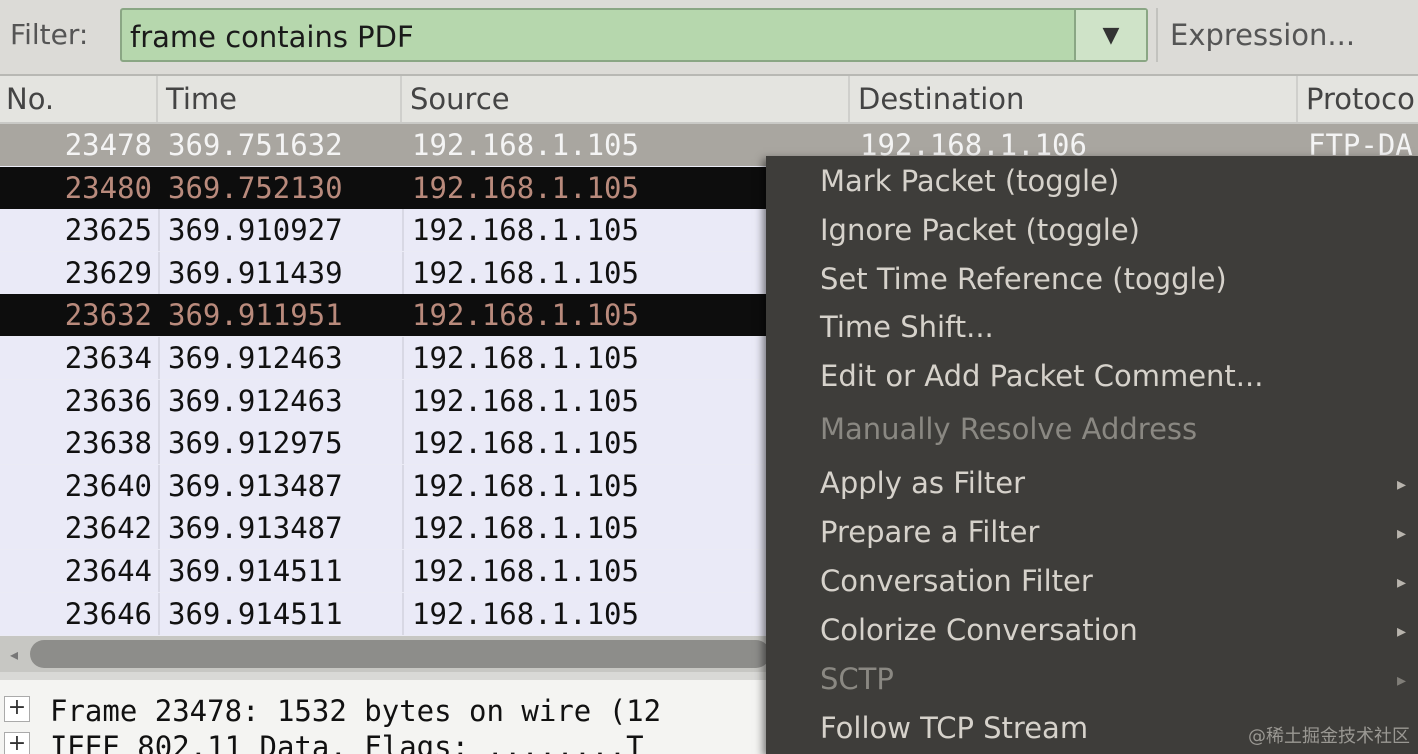 The width and height of the screenshot is (1418, 754). What do you see at coordinates (956, 581) in the screenshot?
I see `menu-item-label: Conversation Filter` at bounding box center [956, 581].